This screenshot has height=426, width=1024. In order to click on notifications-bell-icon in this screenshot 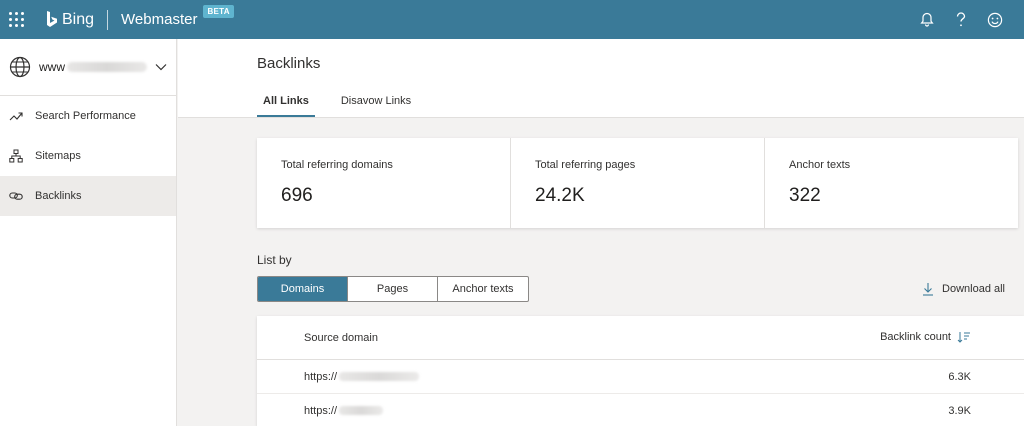, I will do `click(927, 19)`.